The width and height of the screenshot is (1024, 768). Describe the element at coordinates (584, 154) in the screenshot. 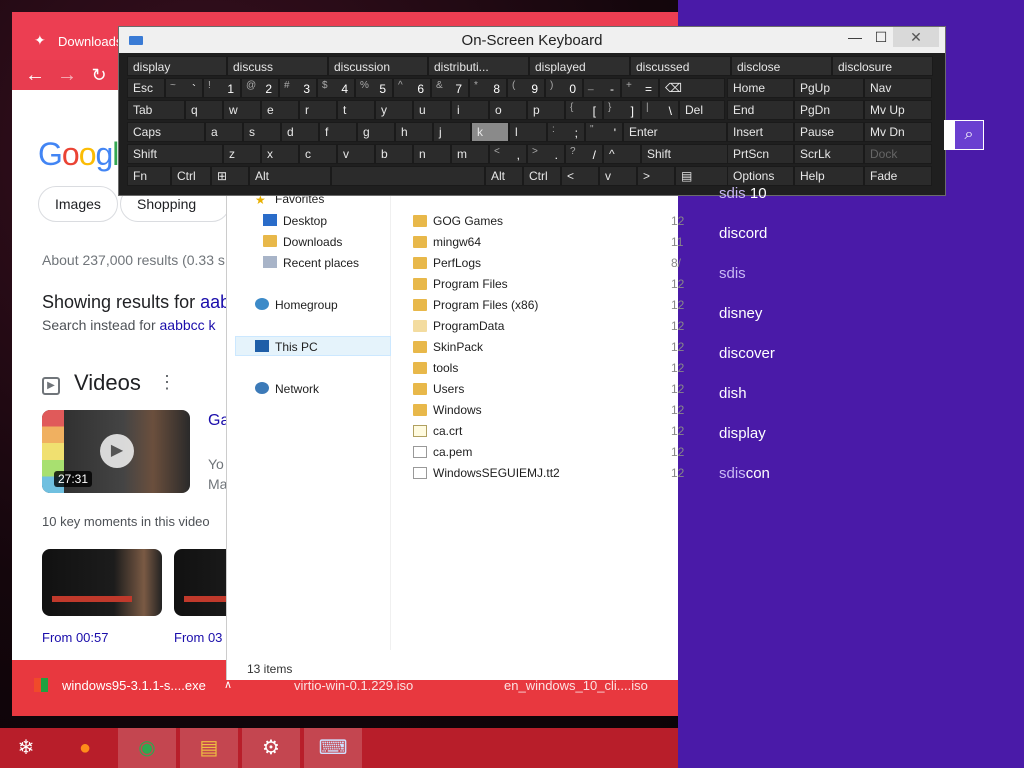

I see `osk-key: ? /` at that location.